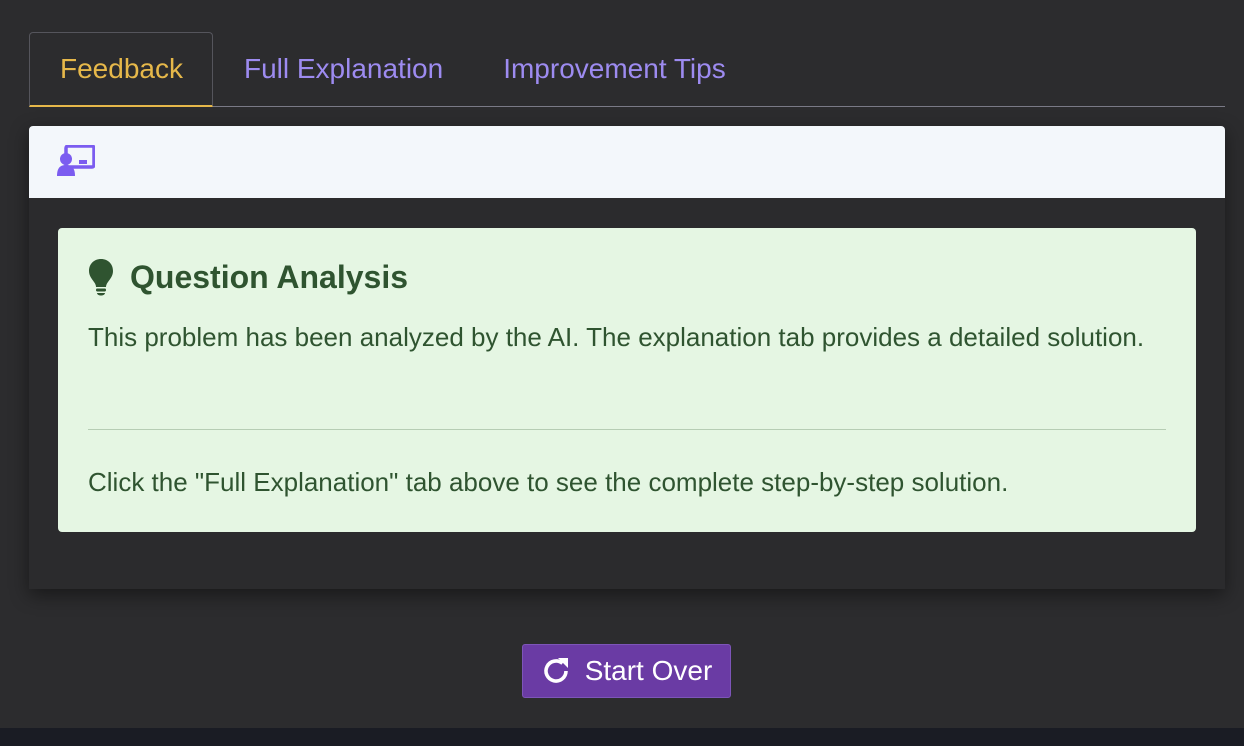 This screenshot has height=746, width=1244. What do you see at coordinates (555, 670) in the screenshot?
I see `redo-icon` at bounding box center [555, 670].